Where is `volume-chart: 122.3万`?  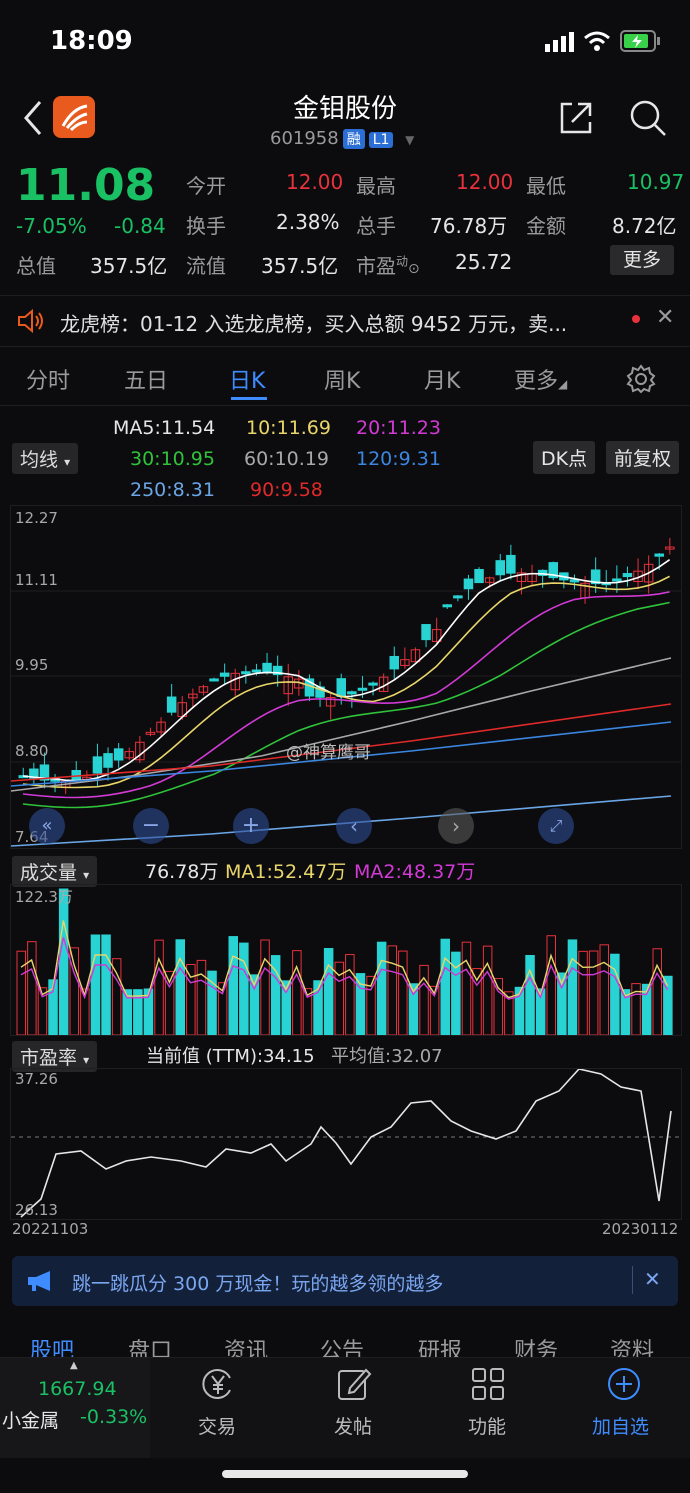 volume-chart: 122.3万 is located at coordinates (346, 960).